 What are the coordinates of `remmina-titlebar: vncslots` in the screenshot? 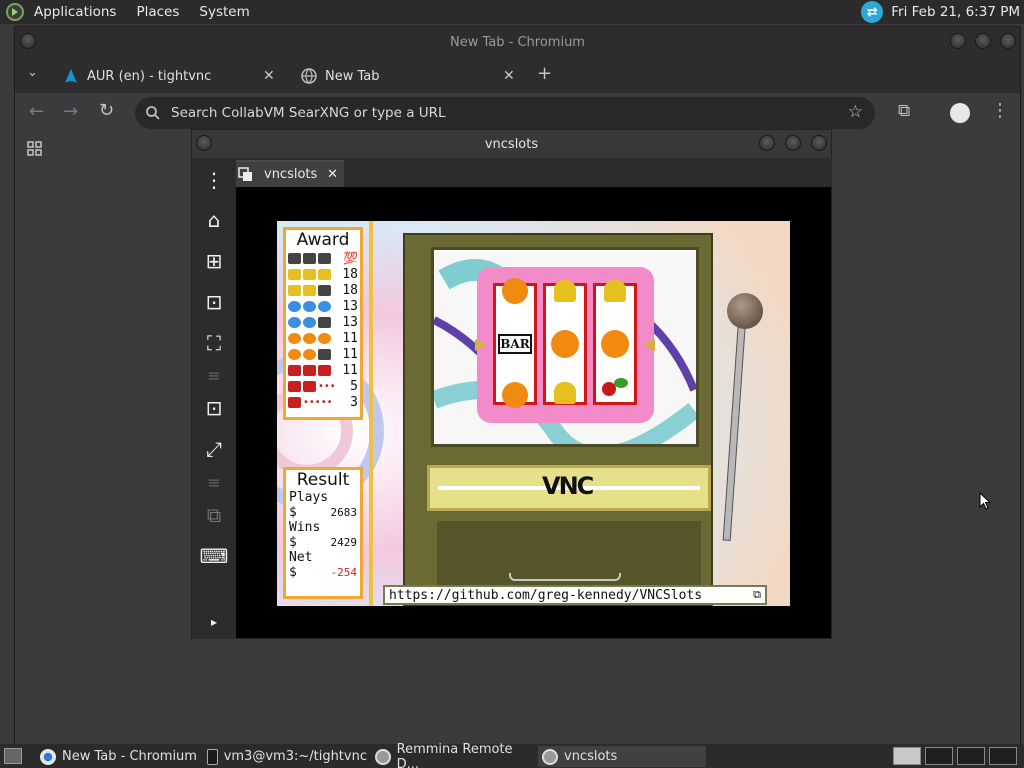 It's located at (511, 144).